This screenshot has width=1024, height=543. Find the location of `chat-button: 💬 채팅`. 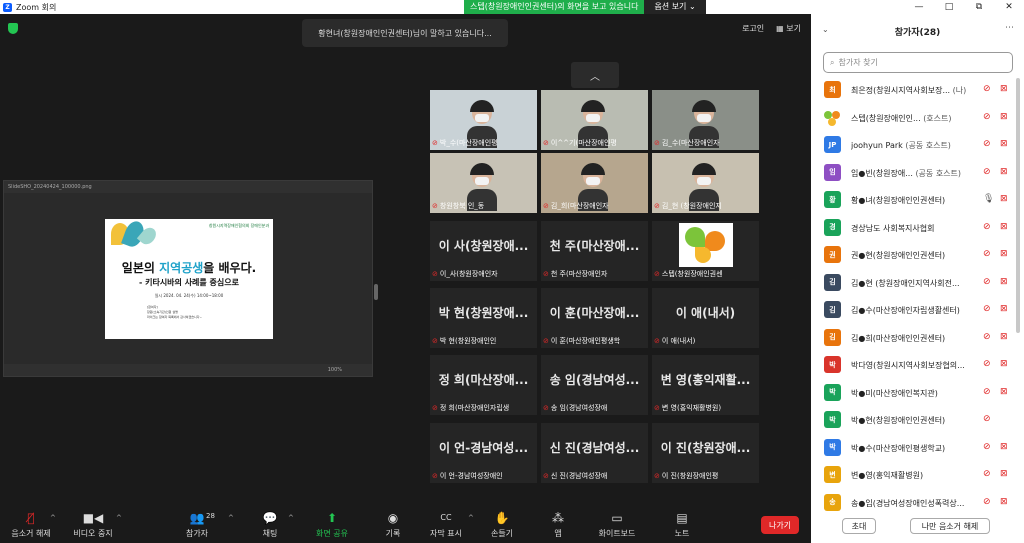

chat-button: 💬 채팅 is located at coordinates (270, 524).